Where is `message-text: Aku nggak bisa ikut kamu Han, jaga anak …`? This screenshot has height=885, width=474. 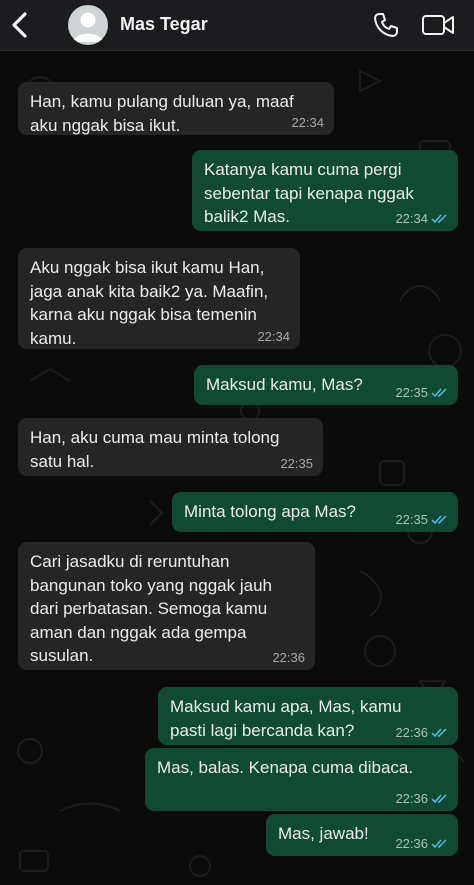 message-text: Aku nggak bisa ikut kamu Han, jaga anak … is located at coordinates (149, 303).